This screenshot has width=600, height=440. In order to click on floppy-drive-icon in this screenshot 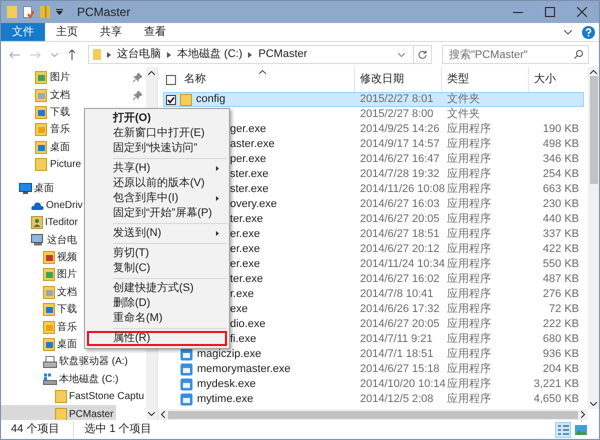, I will do `click(50, 362)`.